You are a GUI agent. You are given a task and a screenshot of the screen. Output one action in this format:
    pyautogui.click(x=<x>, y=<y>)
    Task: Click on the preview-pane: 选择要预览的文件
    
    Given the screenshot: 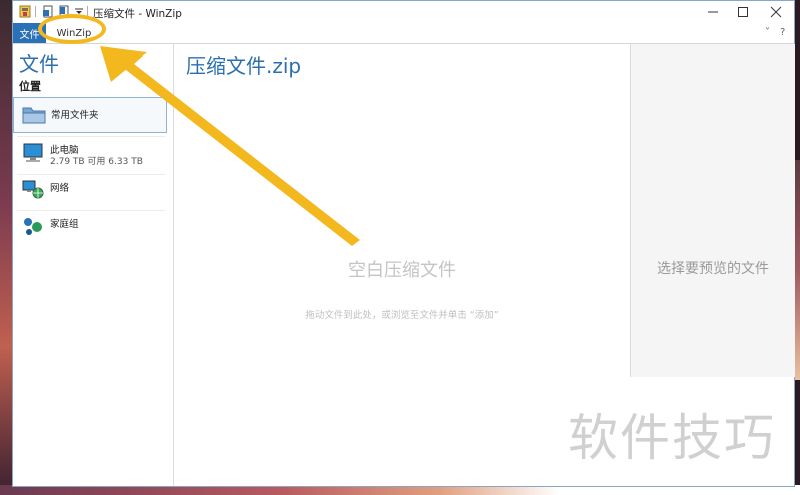 What is the action you would take?
    pyautogui.click(x=712, y=210)
    